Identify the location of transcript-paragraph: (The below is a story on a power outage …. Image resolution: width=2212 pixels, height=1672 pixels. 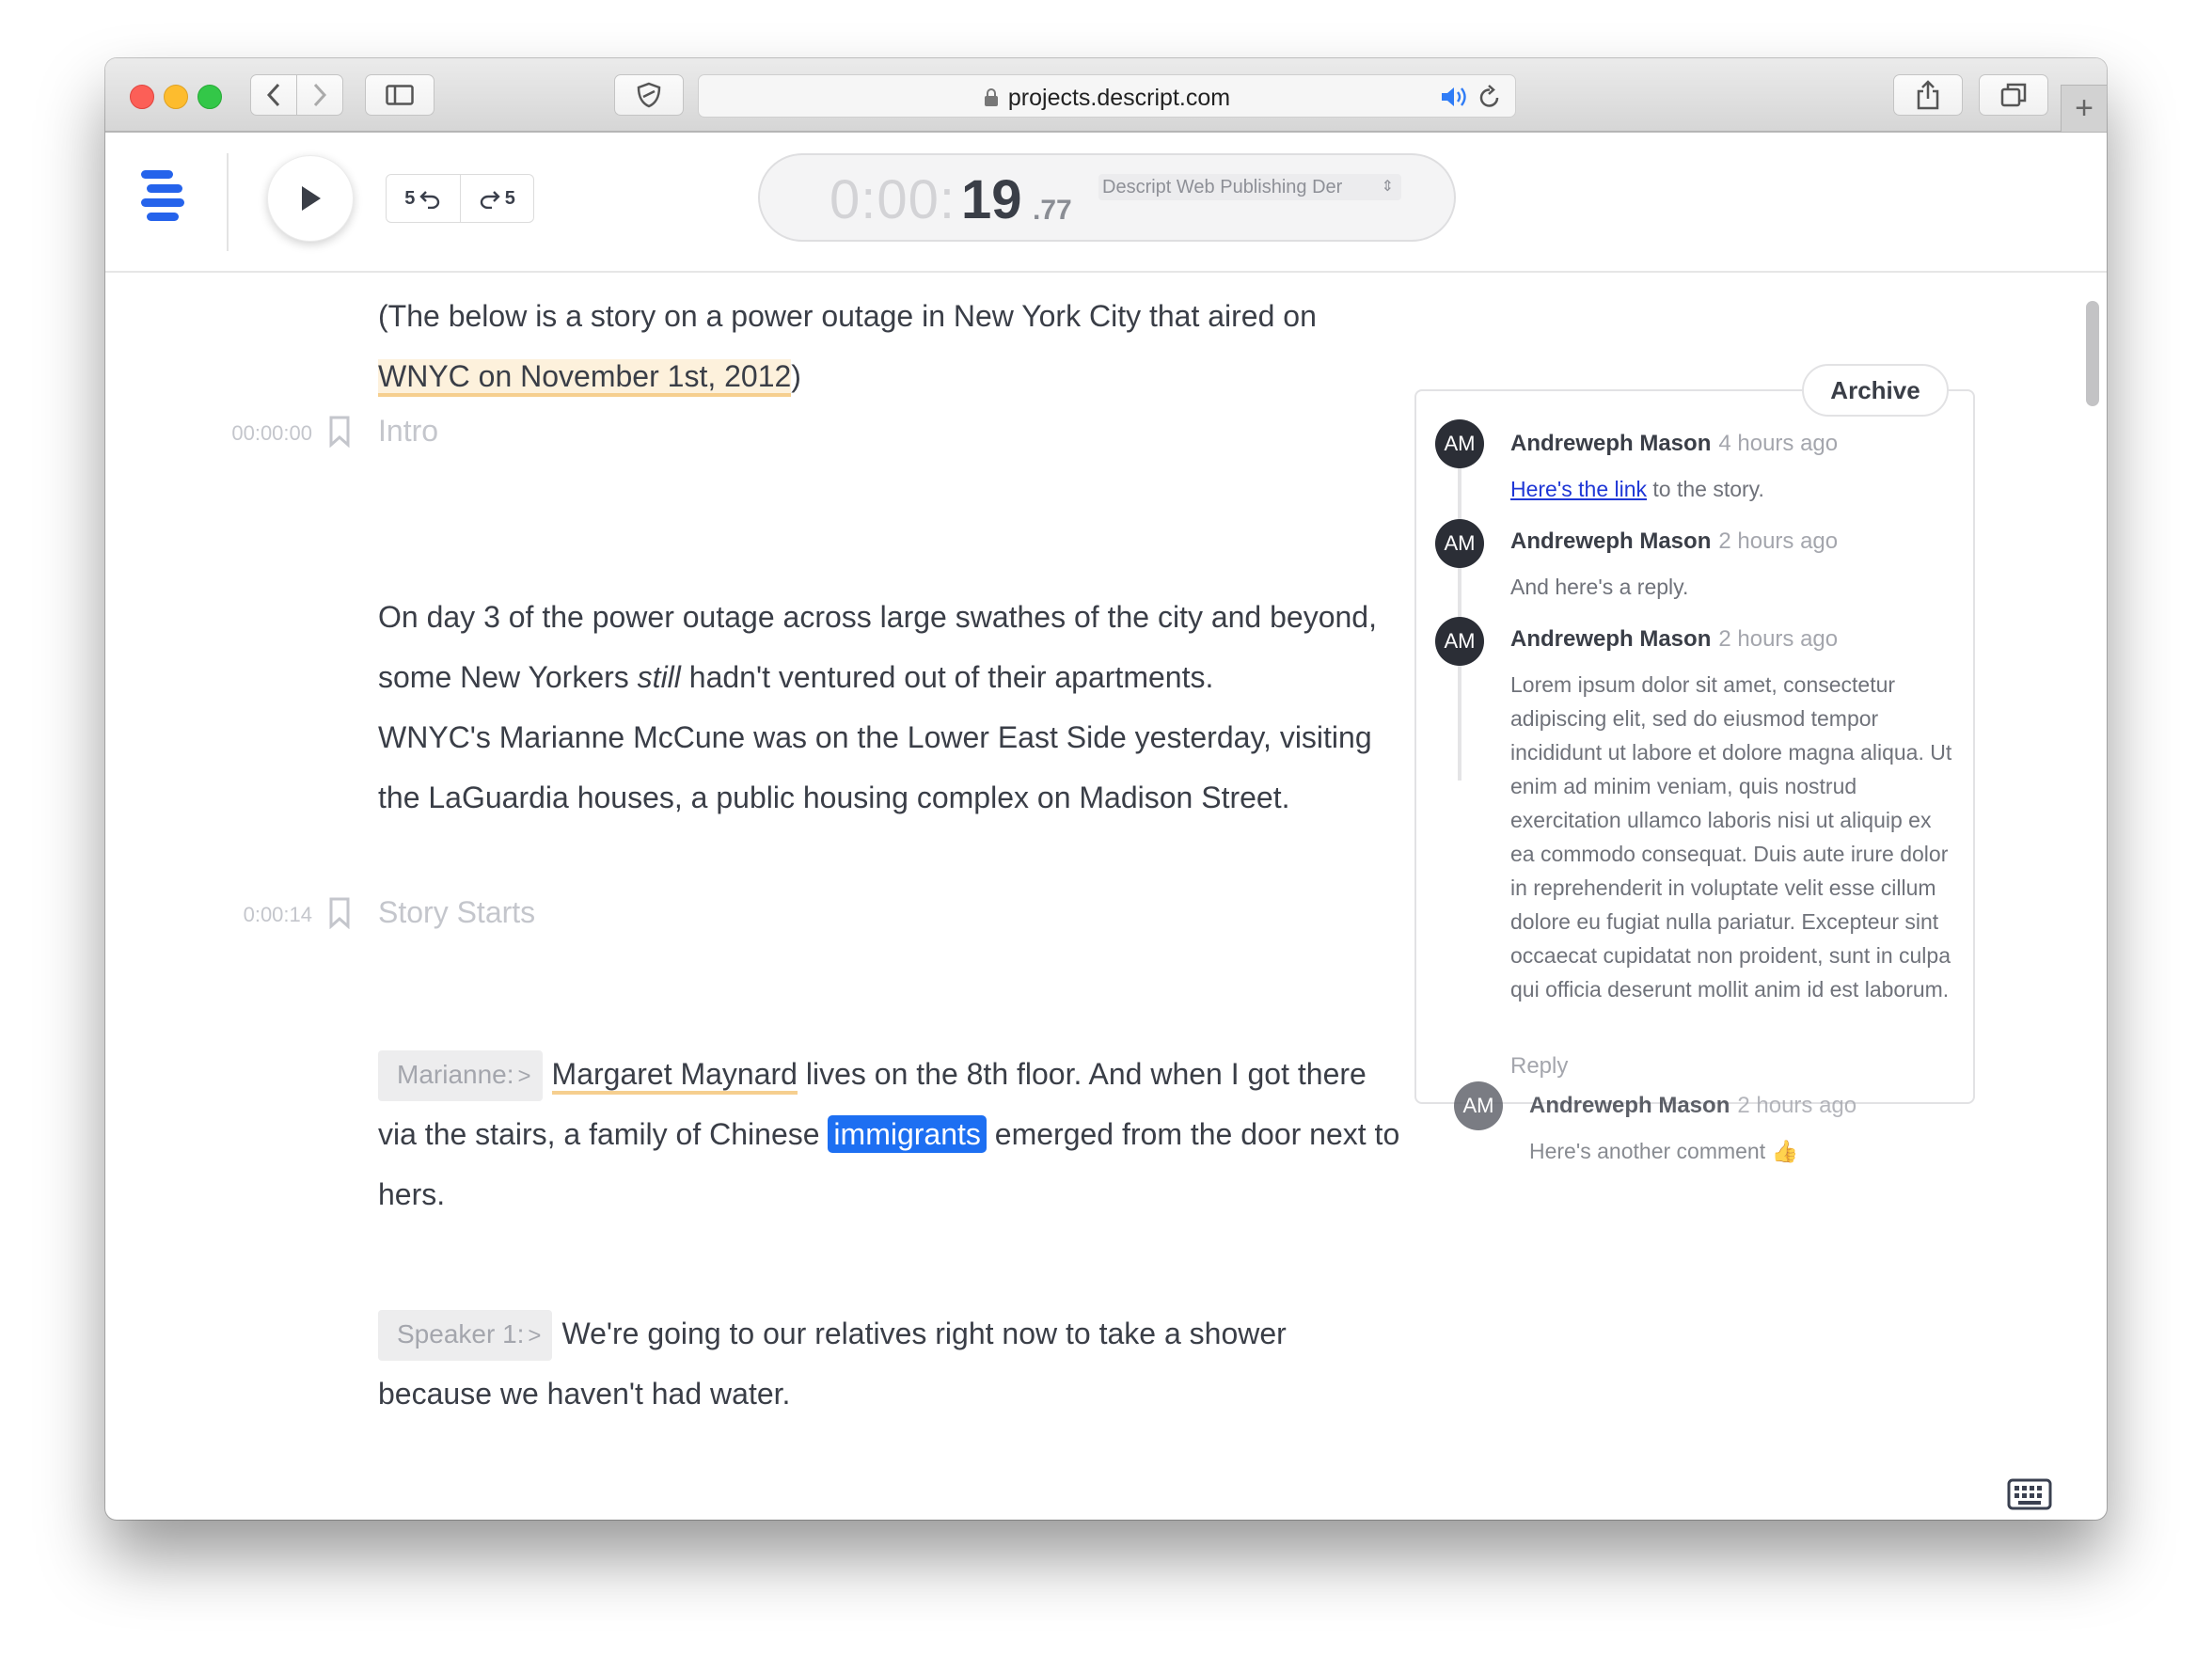
(890, 346).